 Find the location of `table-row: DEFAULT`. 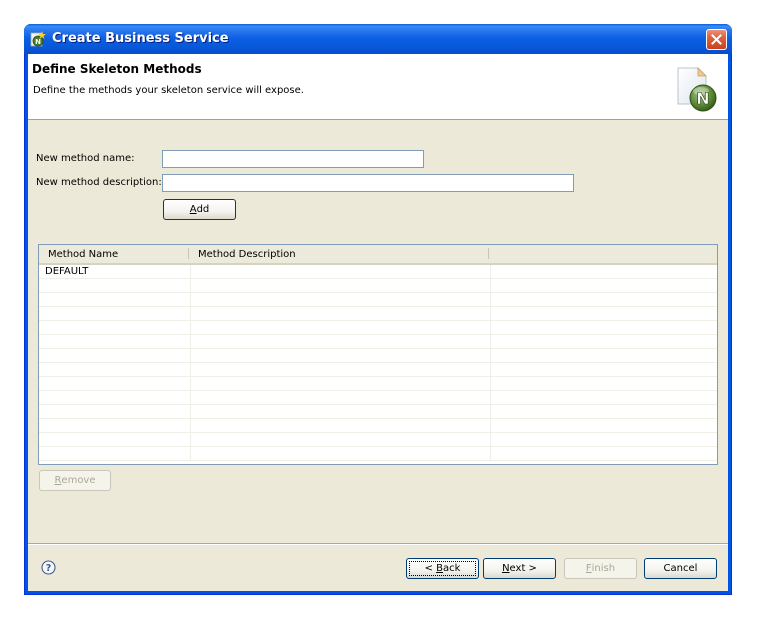

table-row: DEFAULT is located at coordinates (378, 272).